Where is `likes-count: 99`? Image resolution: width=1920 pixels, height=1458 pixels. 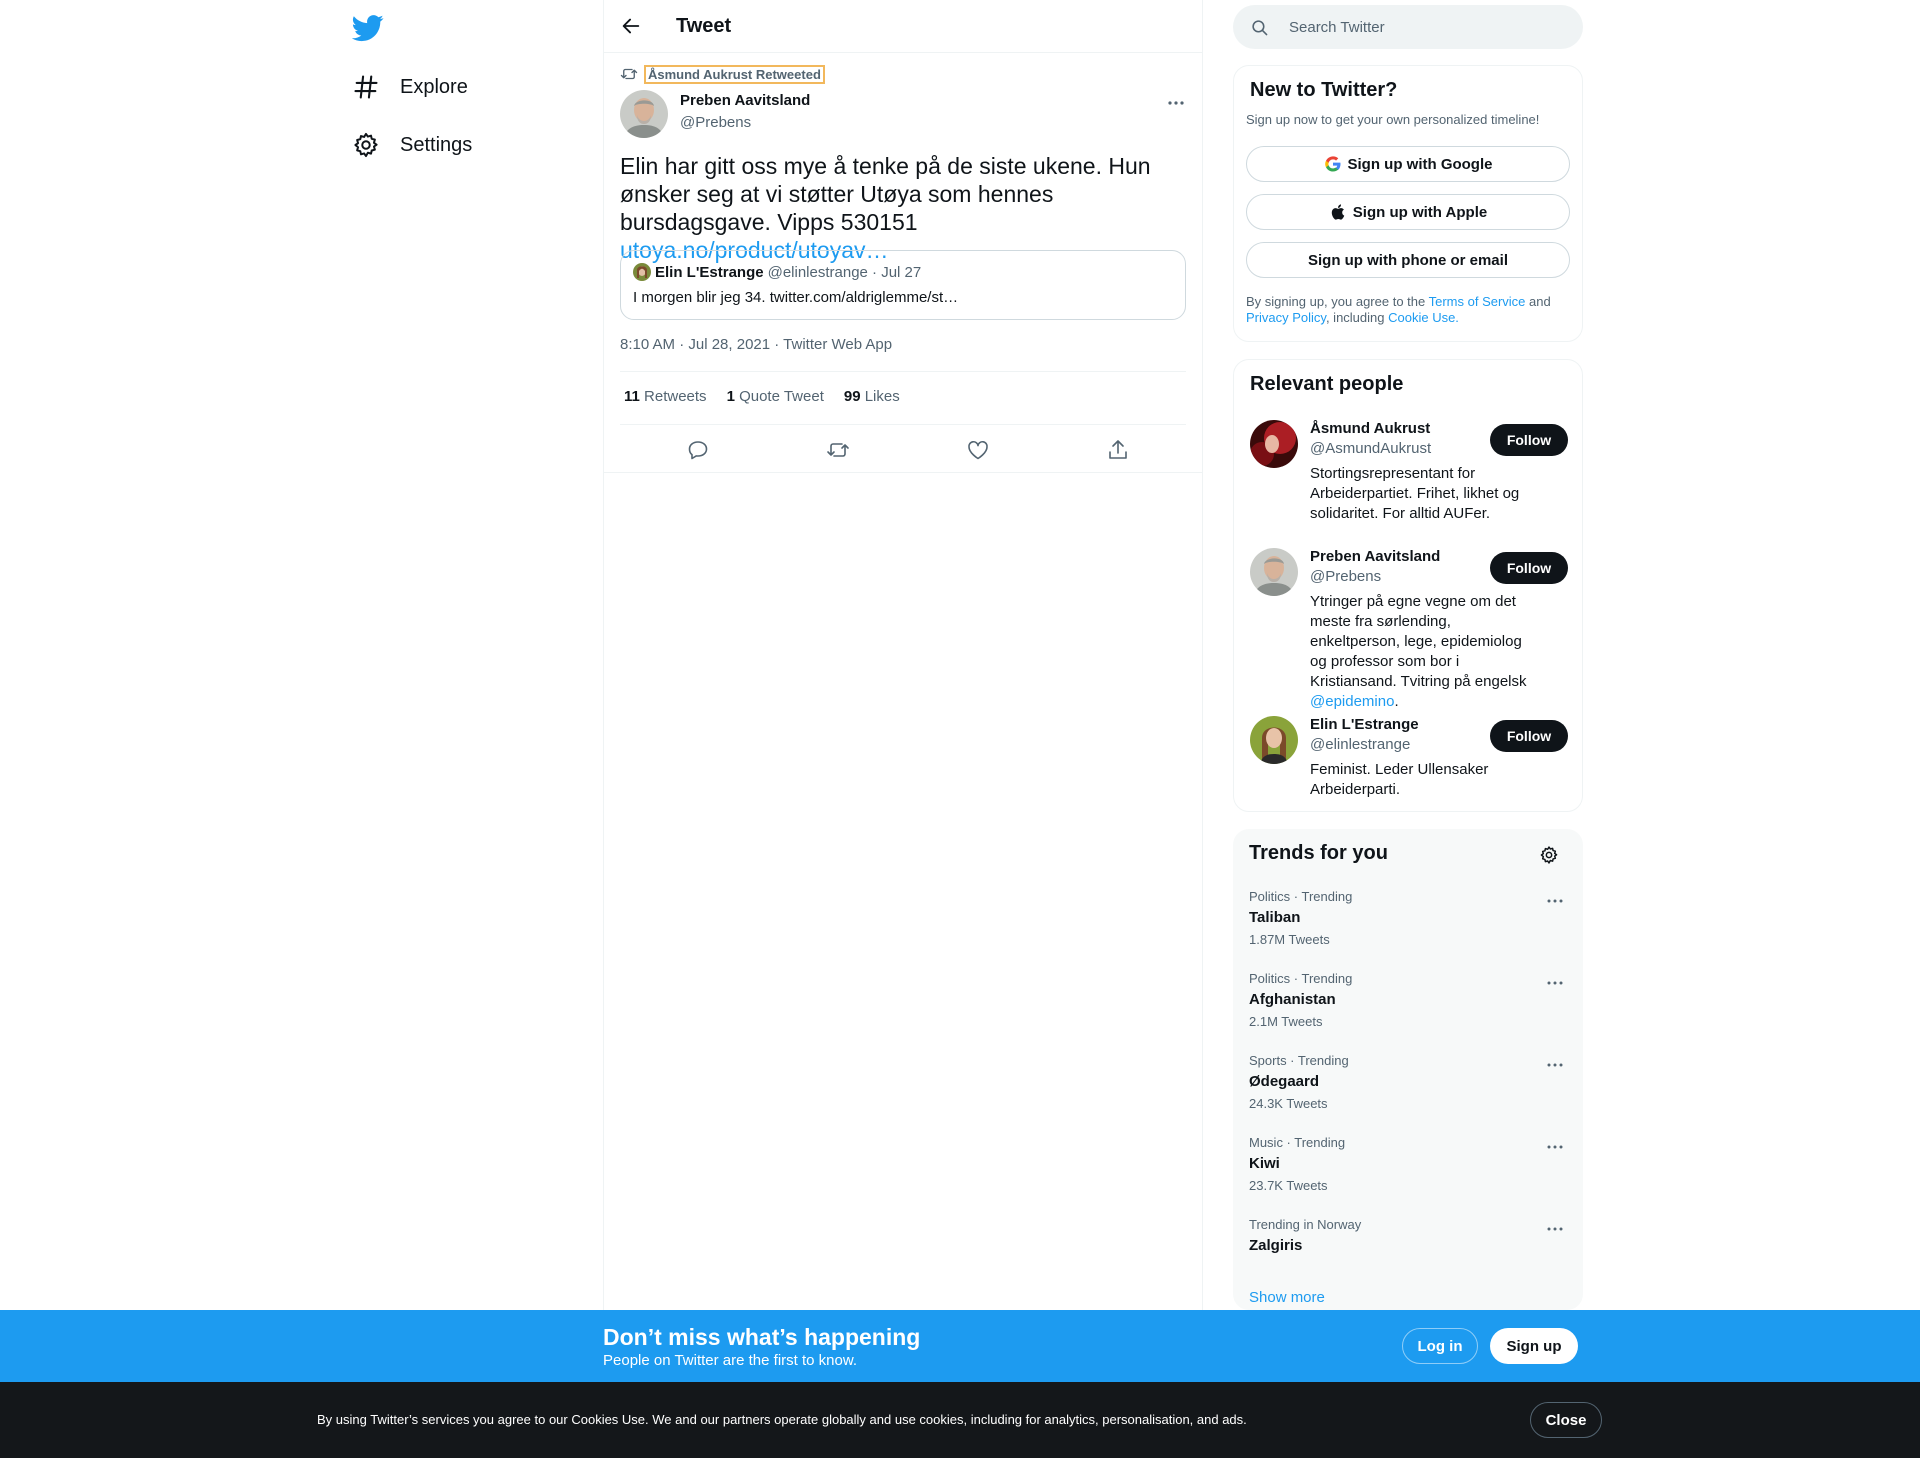 likes-count: 99 is located at coordinates (852, 396).